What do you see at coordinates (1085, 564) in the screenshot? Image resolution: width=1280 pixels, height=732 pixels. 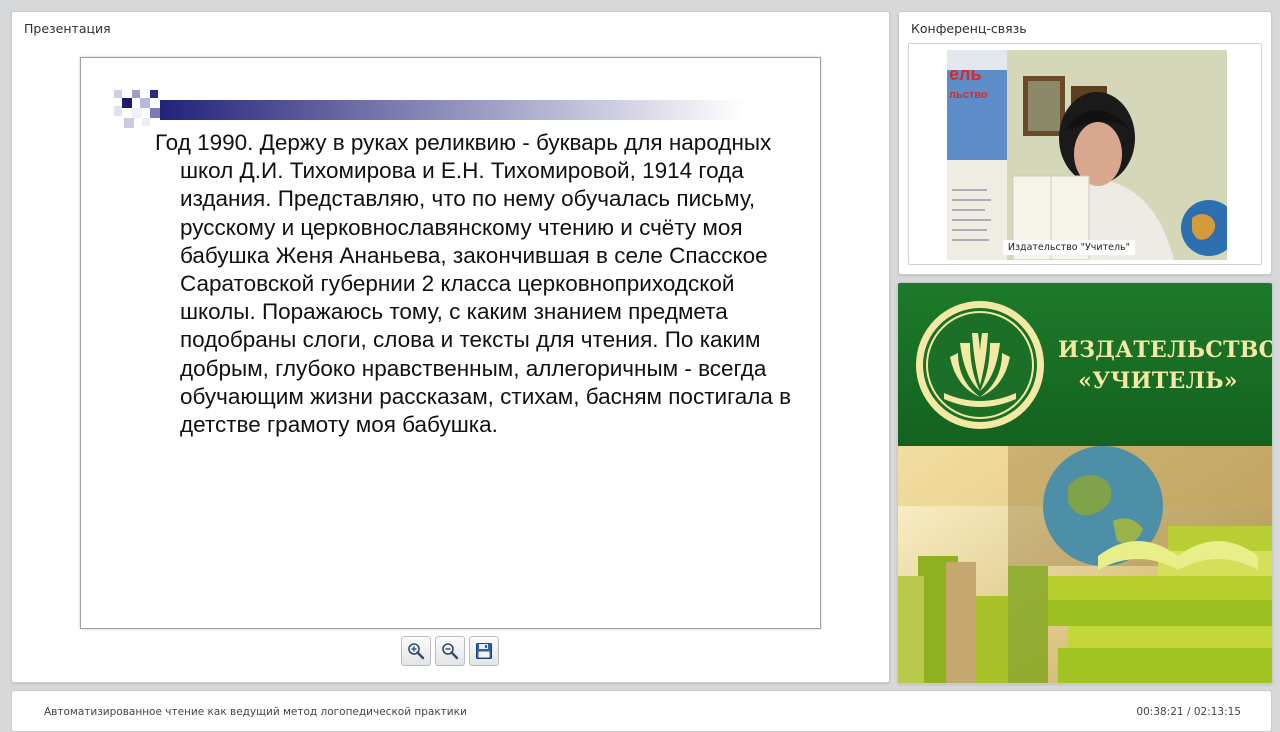 I see `books-globe-illustration` at bounding box center [1085, 564].